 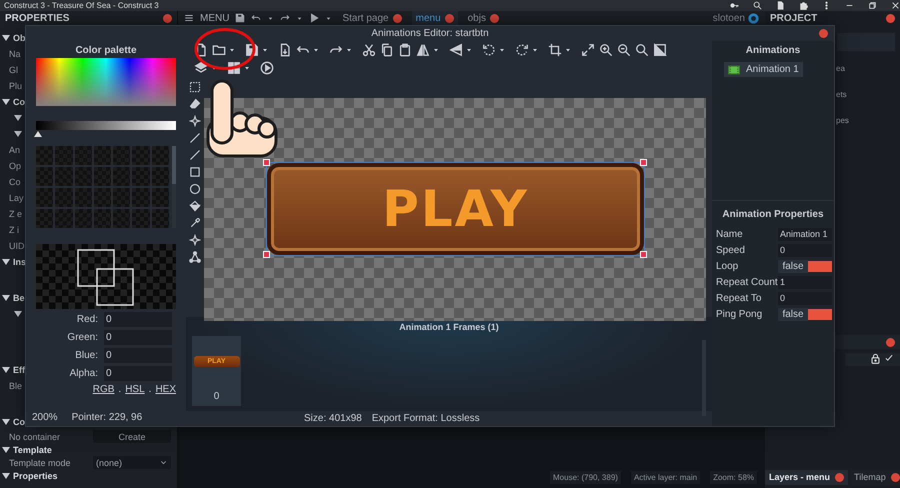 I want to click on flip-vertical-icon, so click(x=456, y=50).